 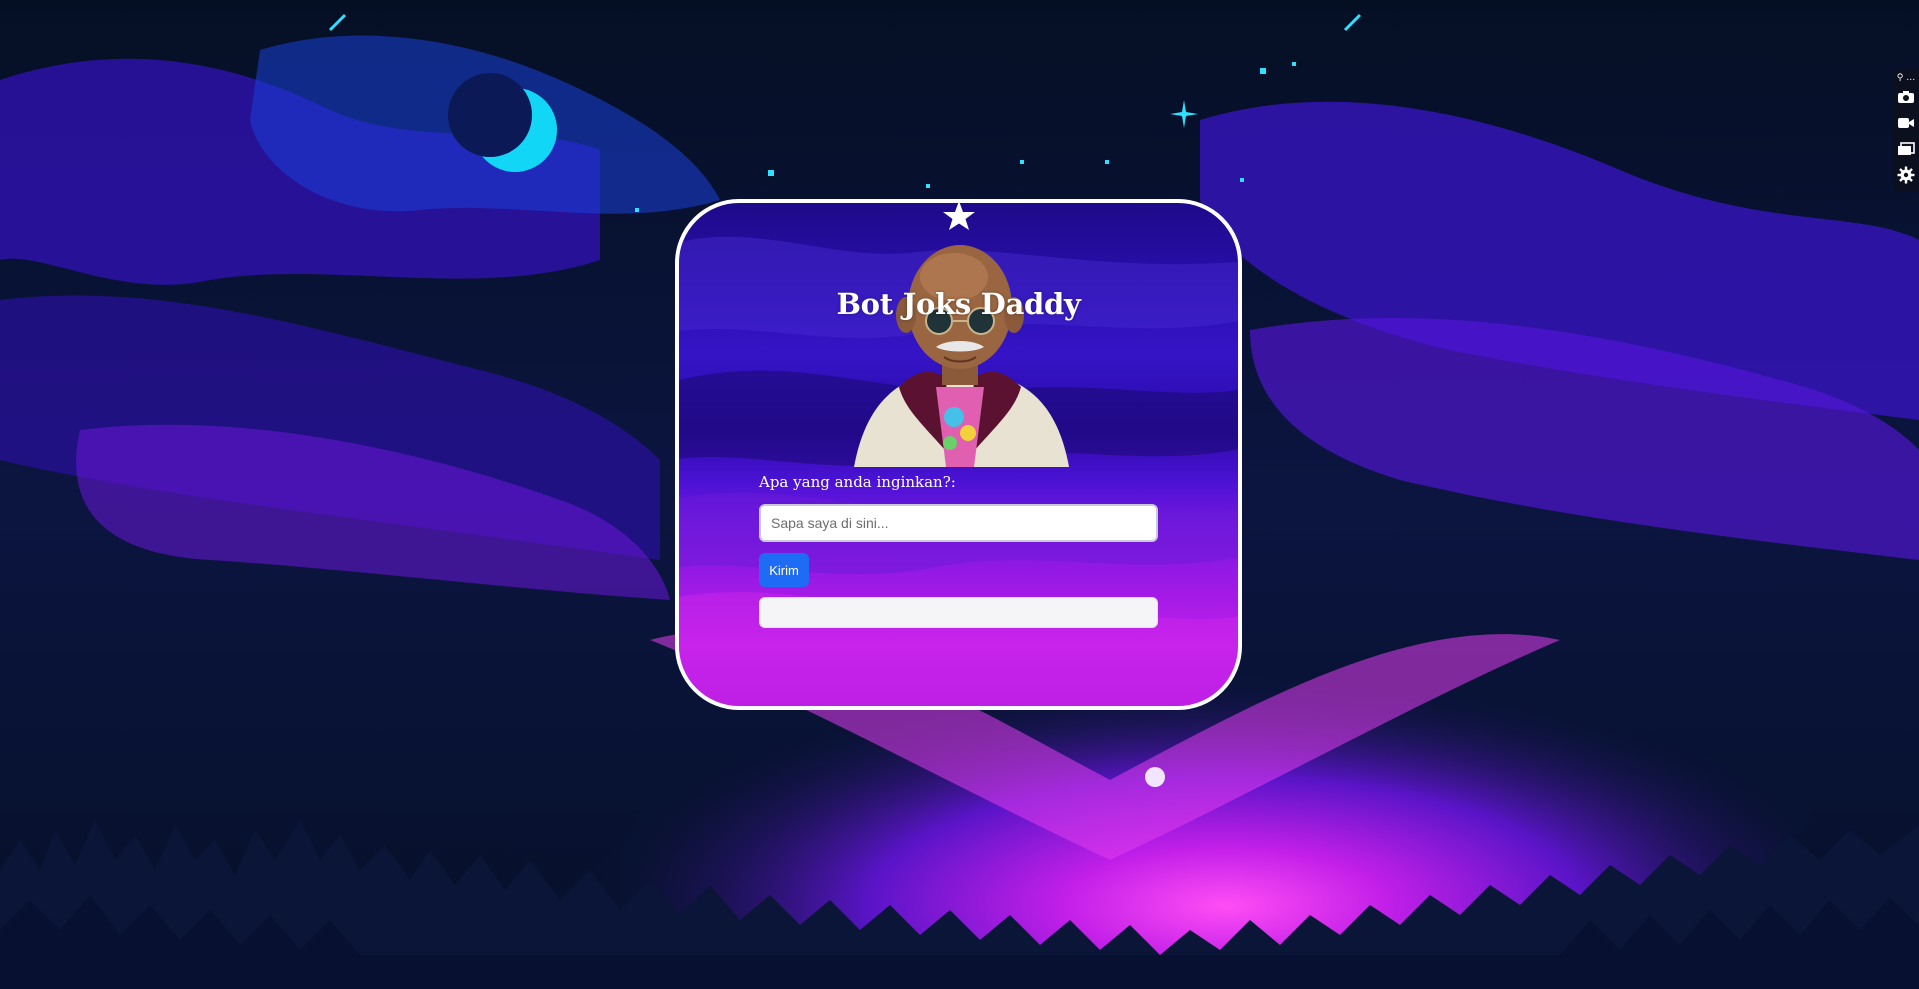 I want to click on camera-icon, so click(x=1906, y=97).